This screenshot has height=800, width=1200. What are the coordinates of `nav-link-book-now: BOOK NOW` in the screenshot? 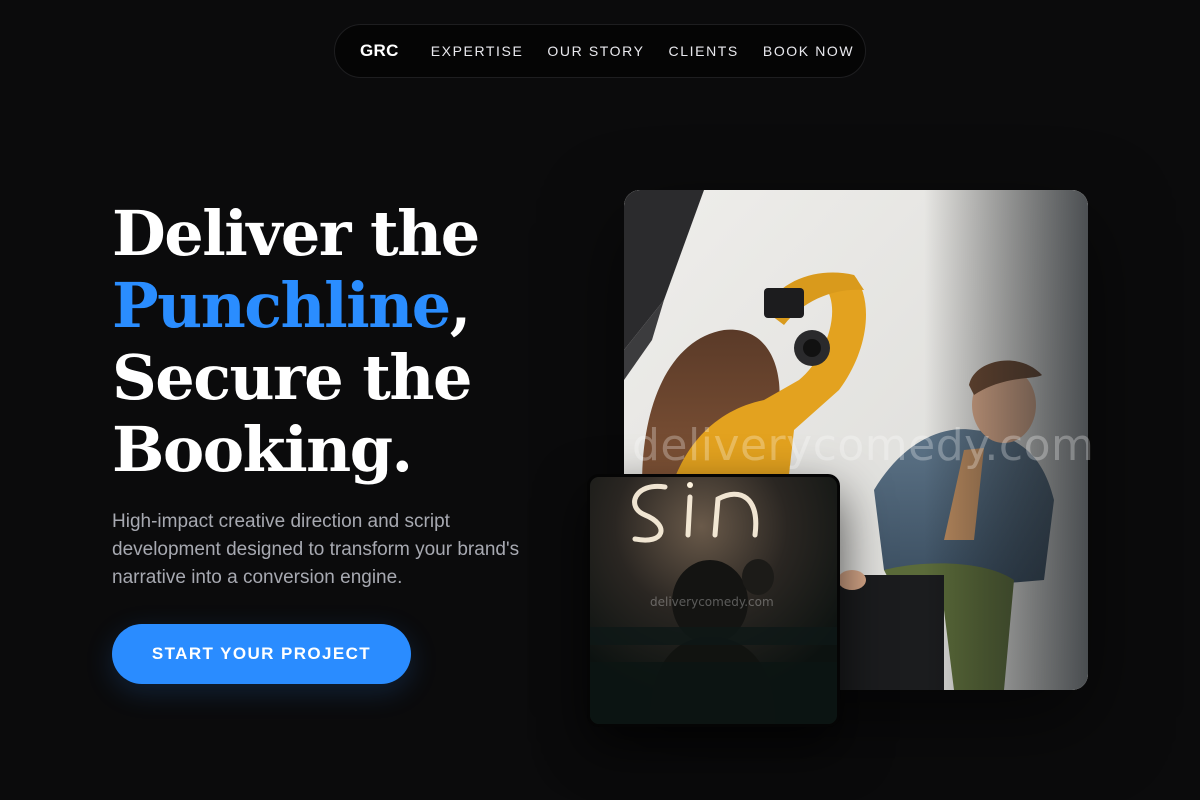 It's located at (808, 51).